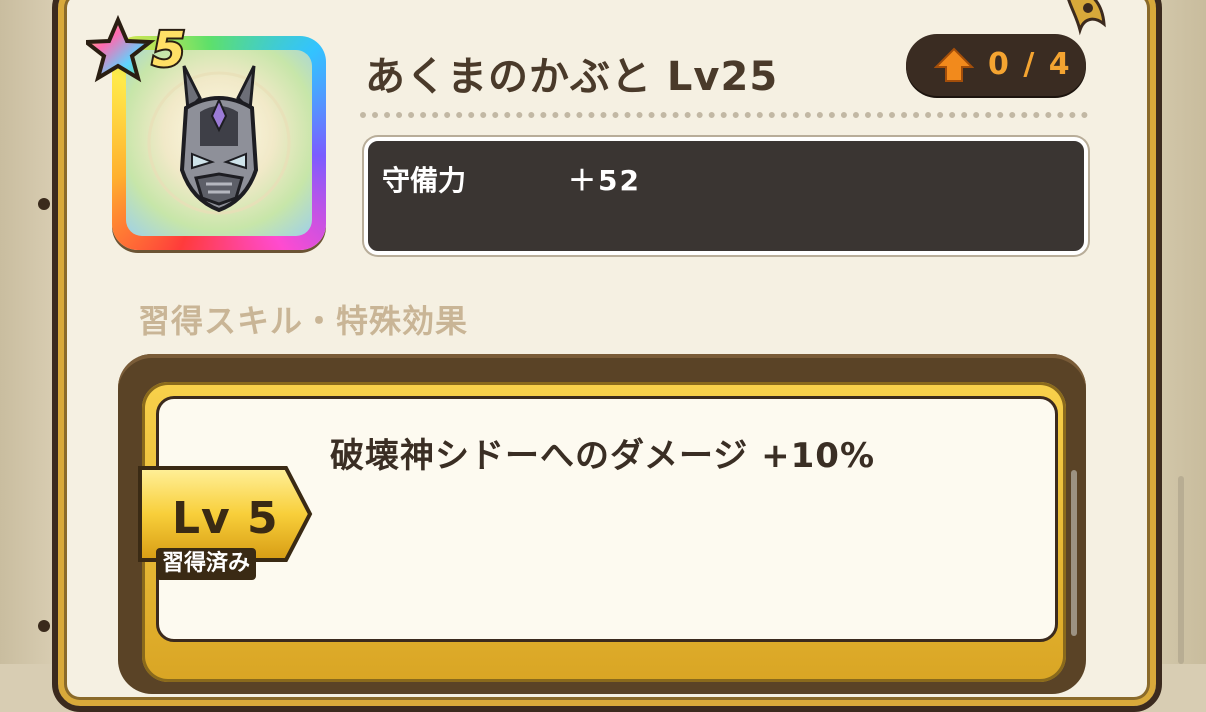 The height and width of the screenshot is (712, 1206). Describe the element at coordinates (303, 321) in the screenshot. I see `skills-section-title: 習得スキル・特殊効果` at that location.